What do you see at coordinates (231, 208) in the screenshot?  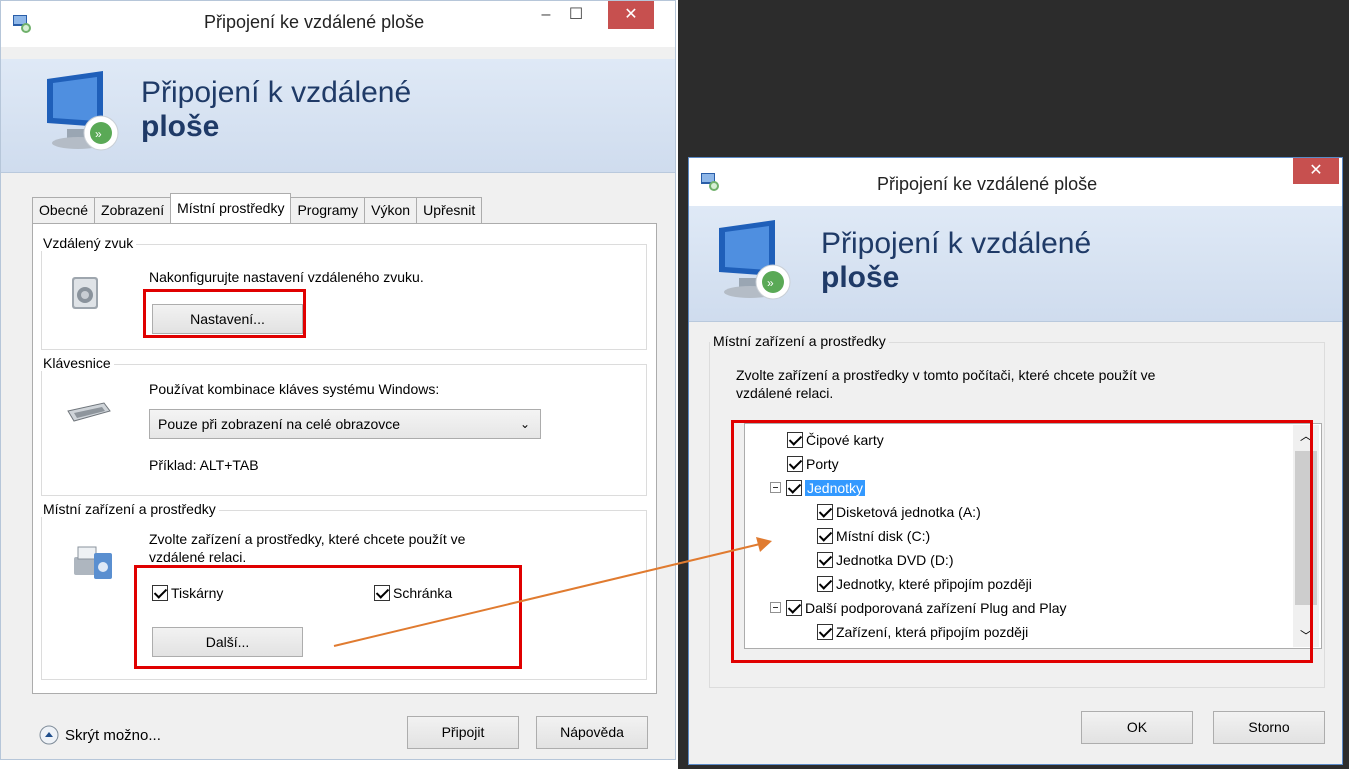 I see `tab-local-resources: Místní prostředky` at bounding box center [231, 208].